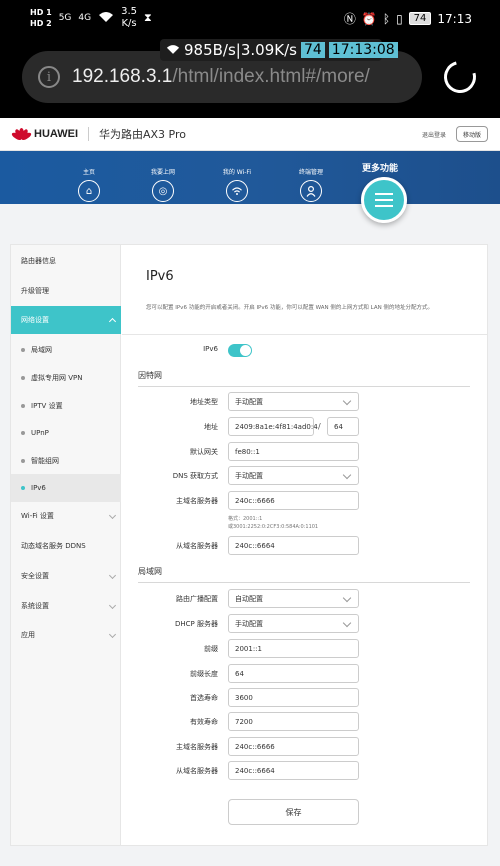 The width and height of the screenshot is (500, 866). What do you see at coordinates (66, 433) in the screenshot?
I see `sidebar-item-upnp: UPnP` at bounding box center [66, 433].